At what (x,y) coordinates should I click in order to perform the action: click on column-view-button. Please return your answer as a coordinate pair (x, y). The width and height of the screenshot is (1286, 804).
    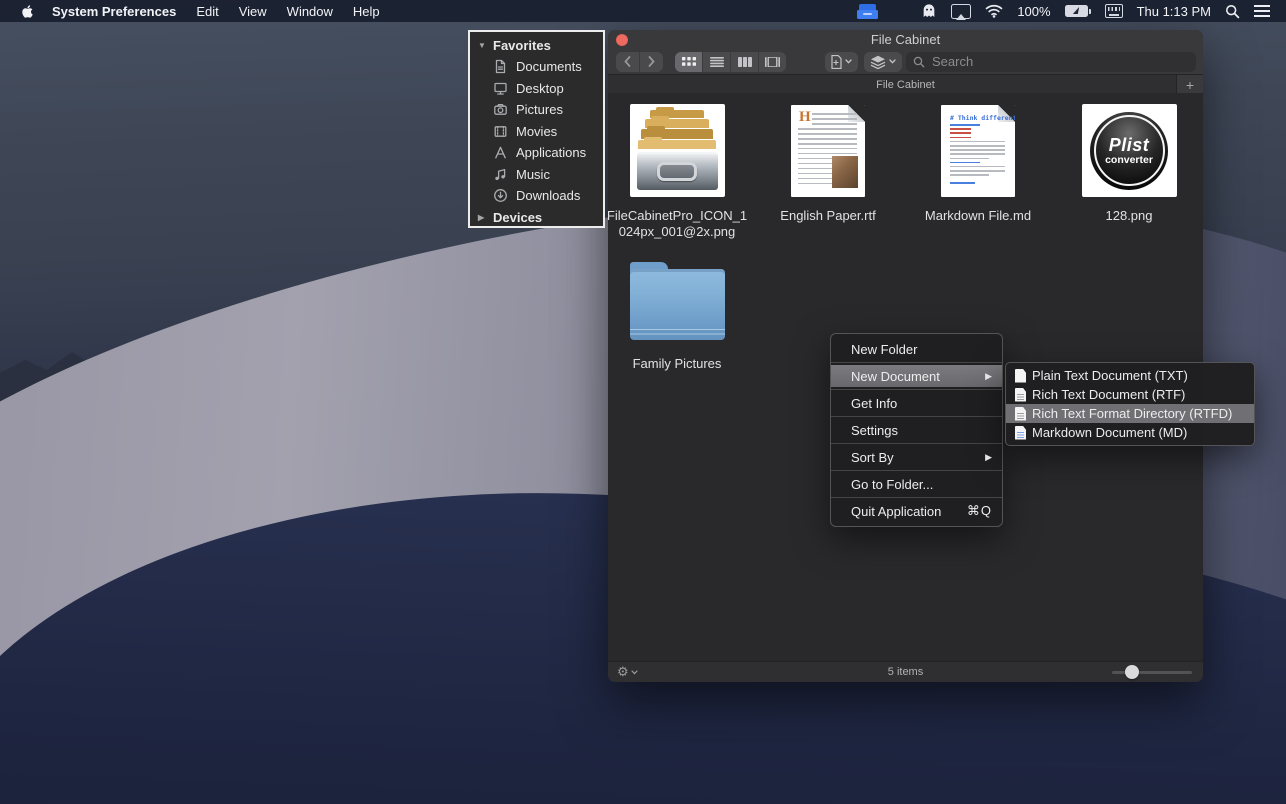
    Looking at the image, I should click on (744, 61).